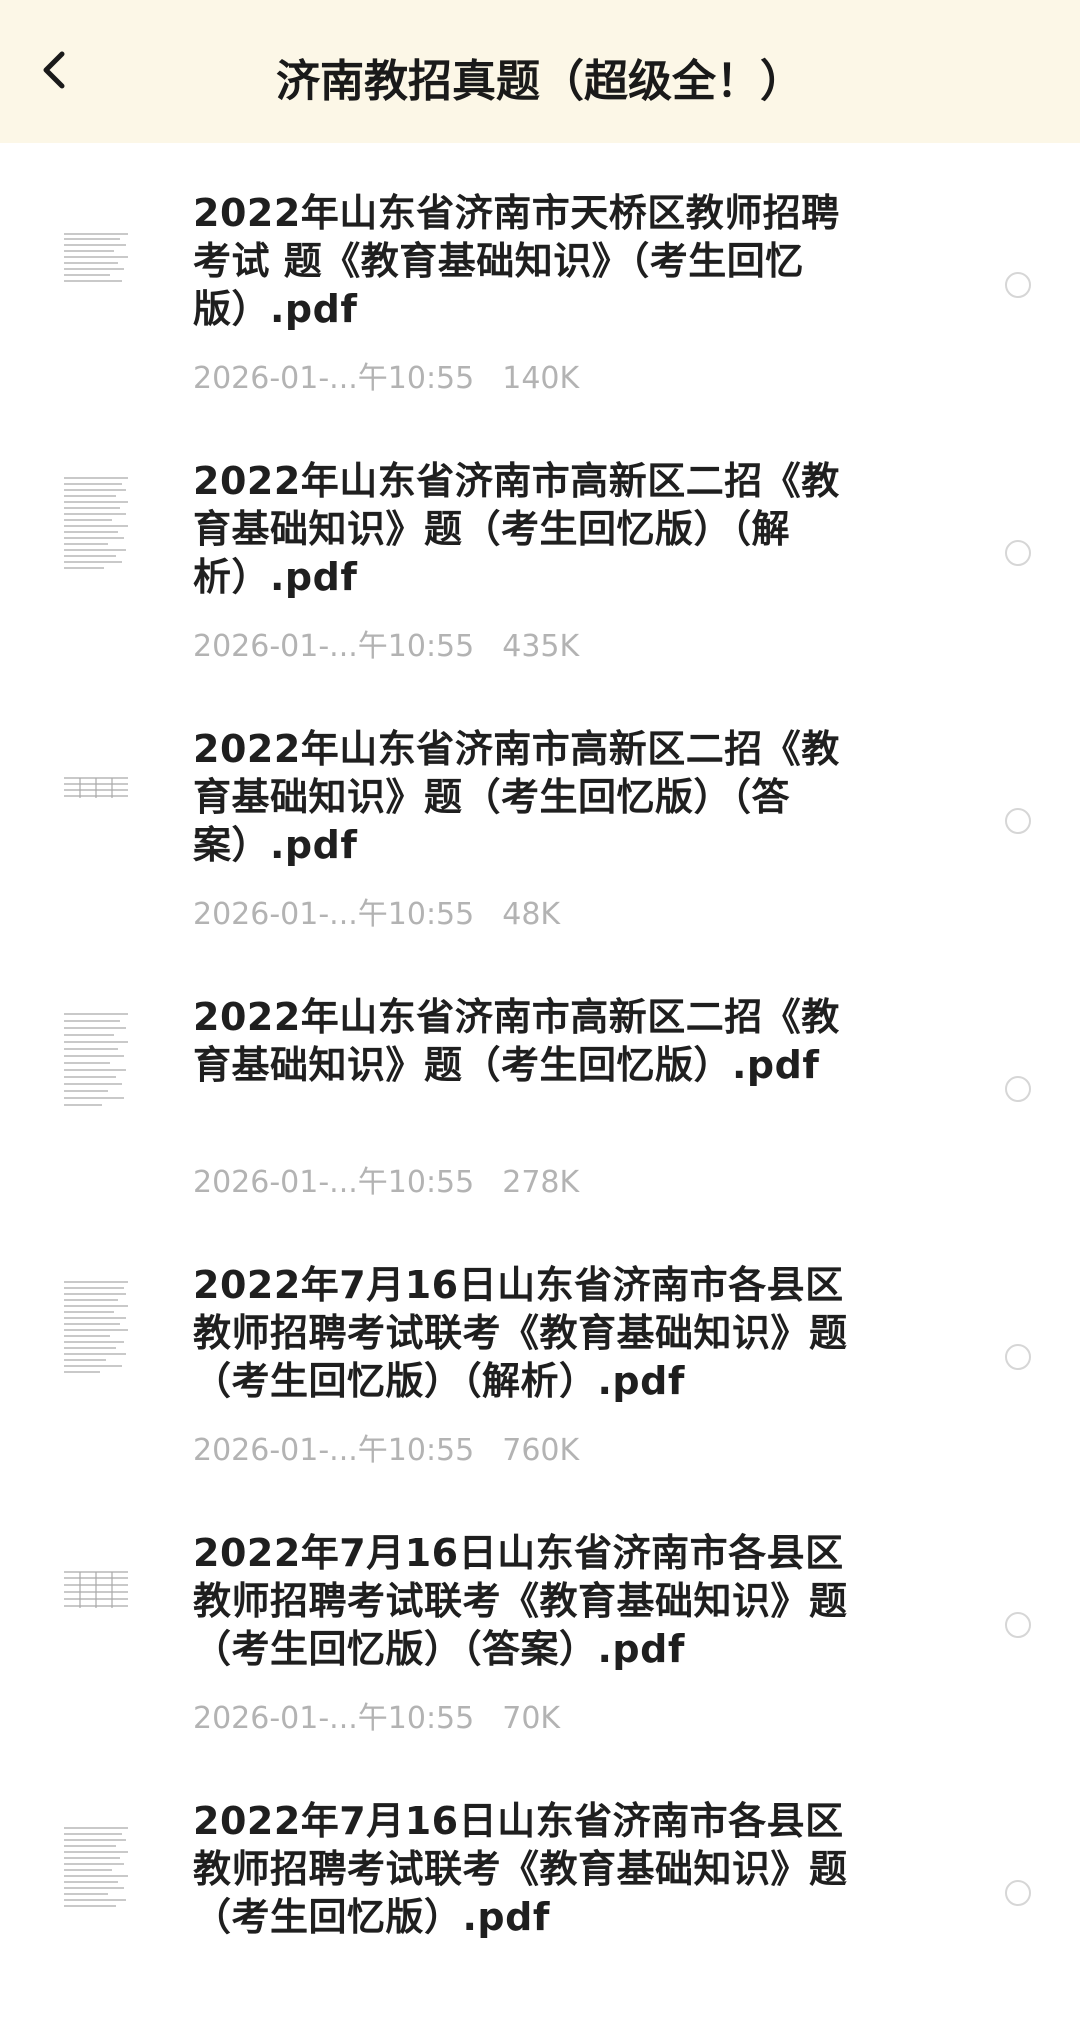  Describe the element at coordinates (516, 529) in the screenshot. I see `file-name: 2022年山东省济南市高新区二招《教育基础知识》题（考生回忆版）（解析）.pdf` at that location.